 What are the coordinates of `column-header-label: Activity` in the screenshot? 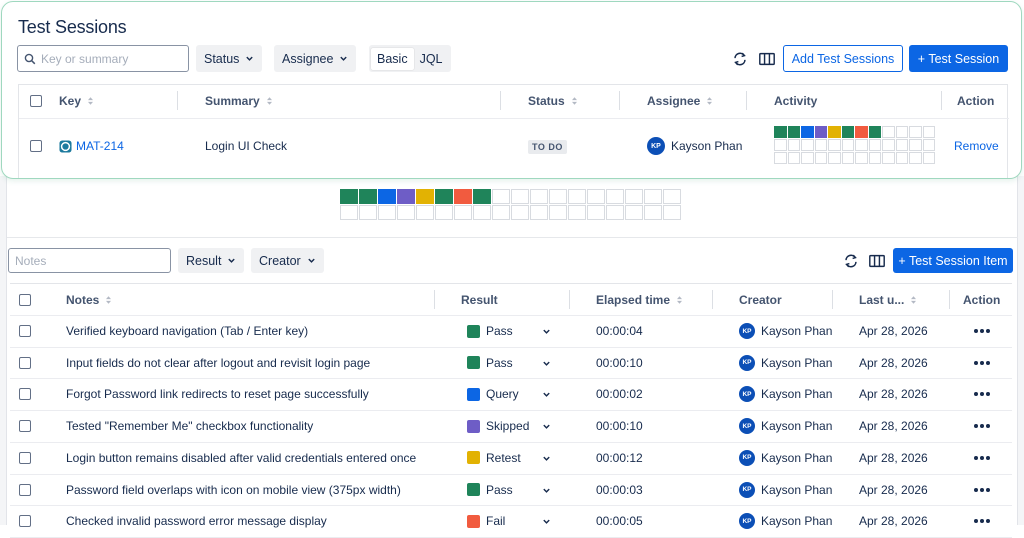 It's located at (796, 100).